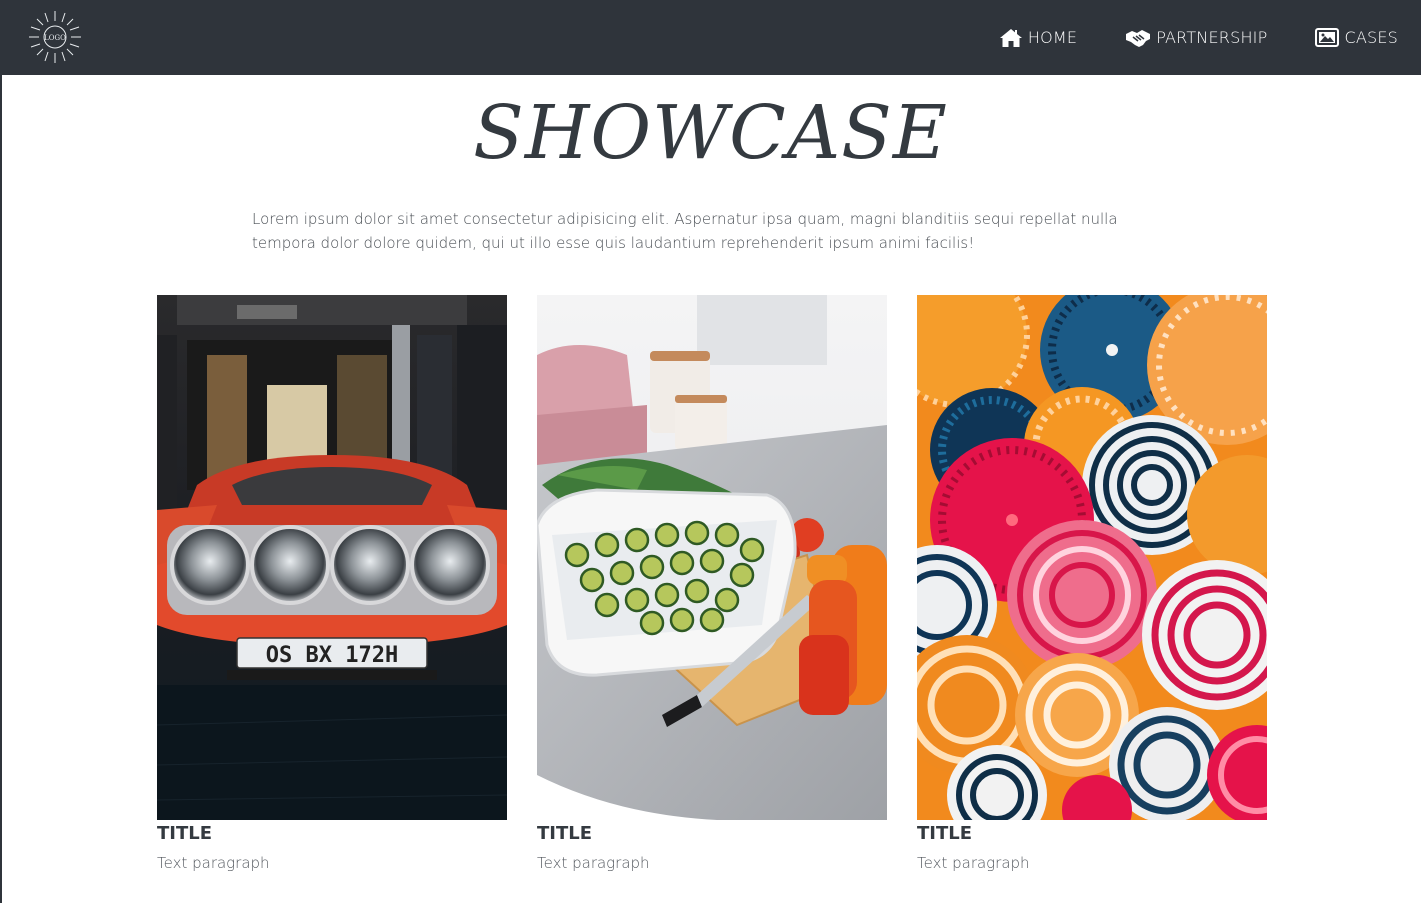  I want to click on nav-links: HOME PARTNERSHIP CASES, so click(1174, 37).